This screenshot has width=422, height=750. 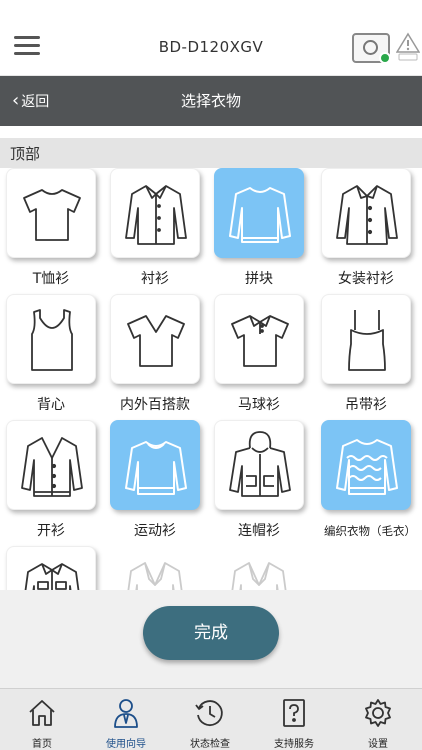 I want to click on garment-tile-tshirt: T恤衫, so click(x=56, y=229).